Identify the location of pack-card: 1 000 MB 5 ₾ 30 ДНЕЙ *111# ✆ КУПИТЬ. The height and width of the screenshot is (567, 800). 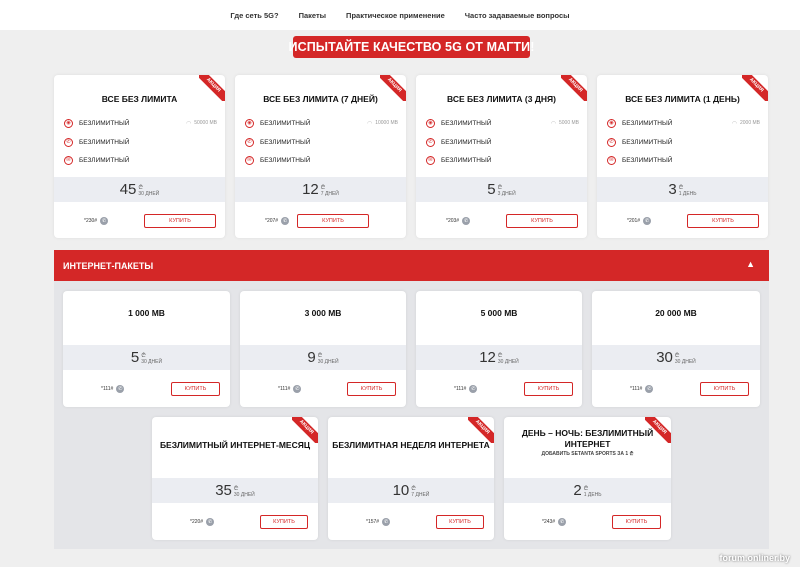
(146, 349).